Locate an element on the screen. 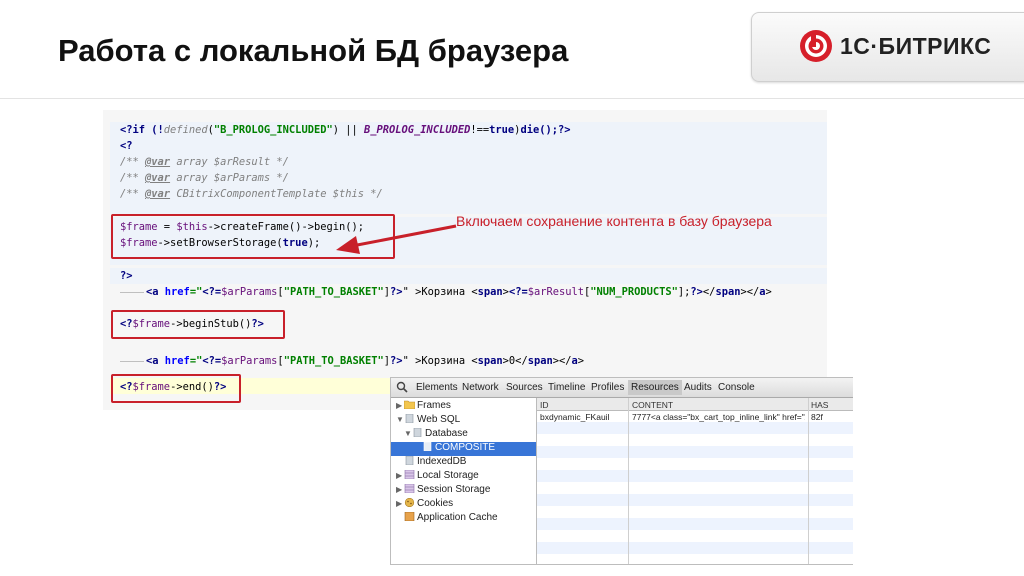 The image size is (1024, 576). code-line-4: /** @var array $arParams */ is located at coordinates (204, 178).